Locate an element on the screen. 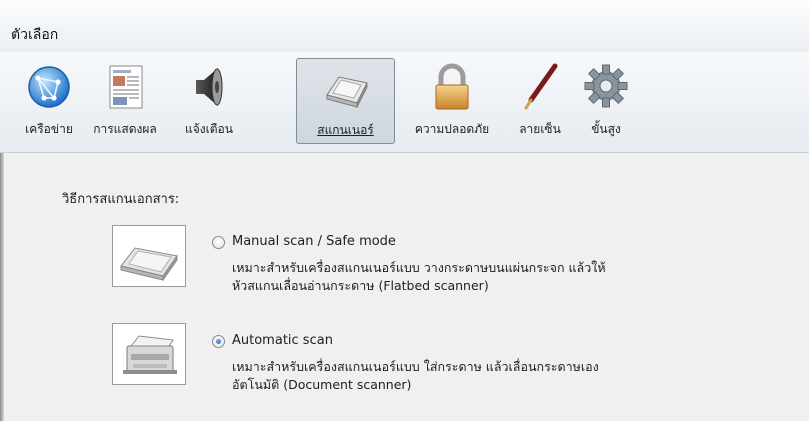  document-scanner-image is located at coordinates (149, 354).